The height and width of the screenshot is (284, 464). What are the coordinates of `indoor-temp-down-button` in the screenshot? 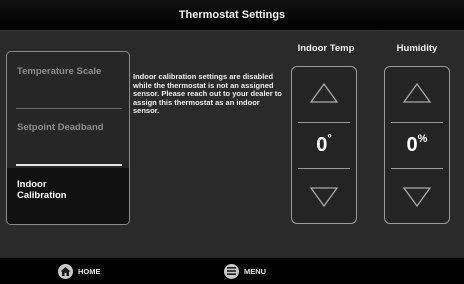 It's located at (324, 197).